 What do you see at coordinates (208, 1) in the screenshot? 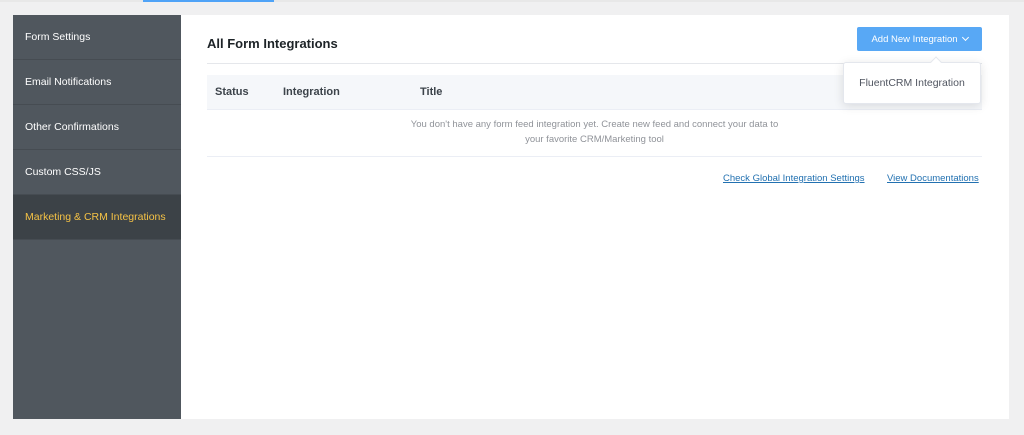
I see `top-tab-indicator` at bounding box center [208, 1].